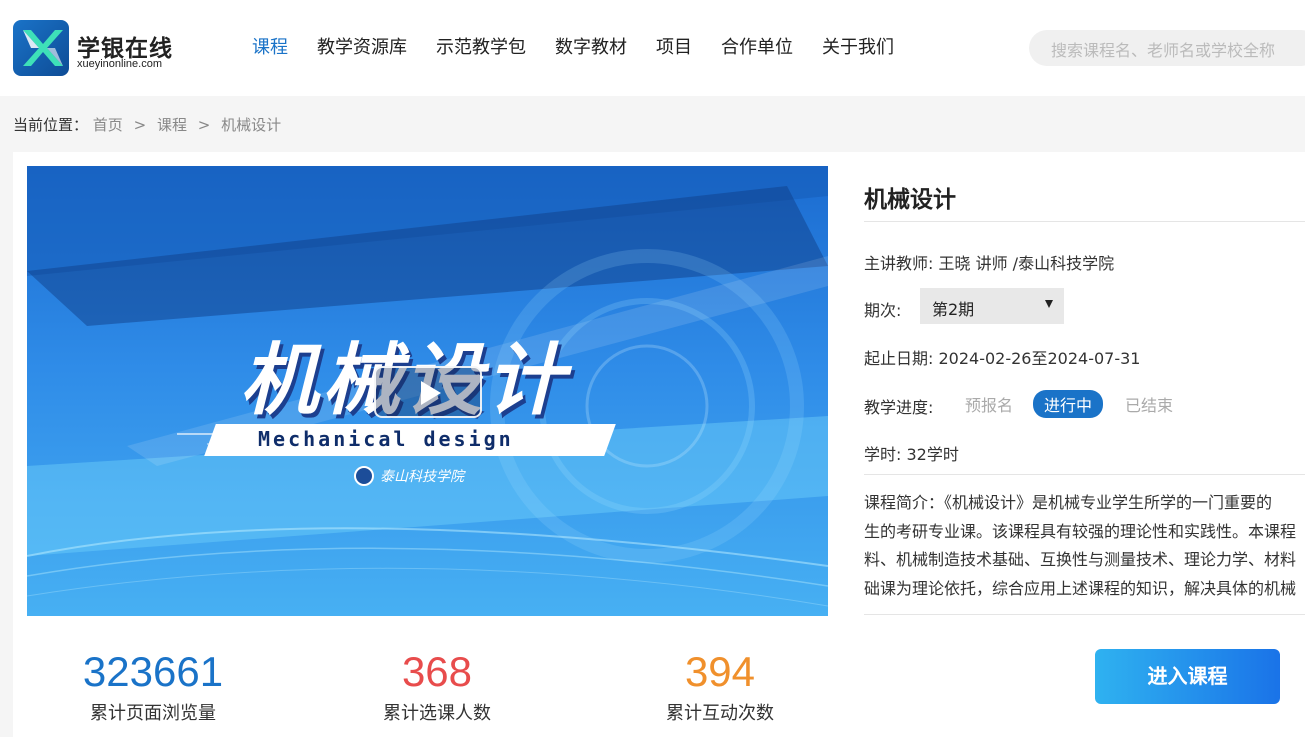  What do you see at coordinates (1084, 221) in the screenshot?
I see `title-divider` at bounding box center [1084, 221].